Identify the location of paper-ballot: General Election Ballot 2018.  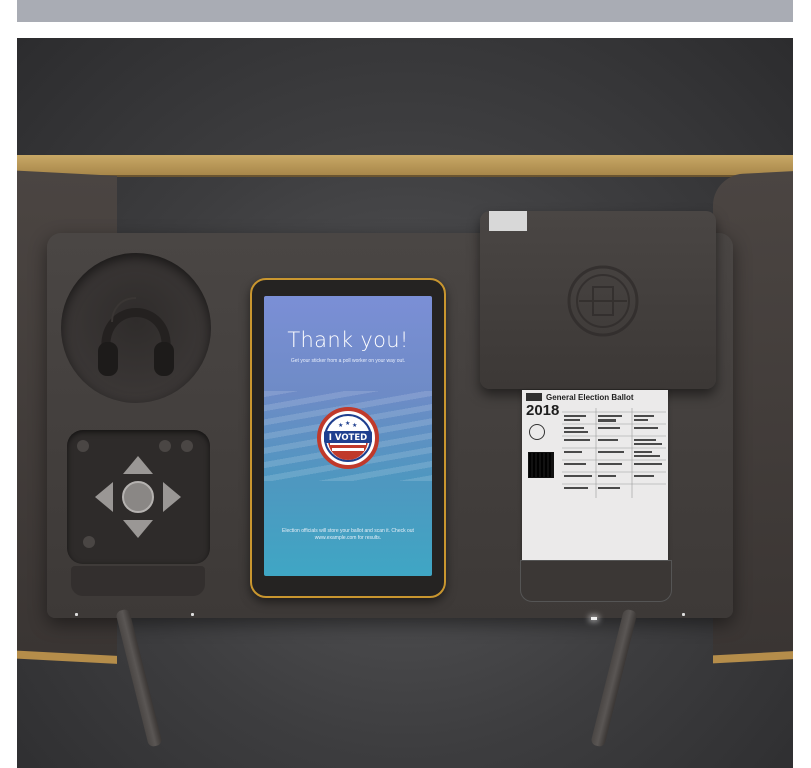
(595, 475).